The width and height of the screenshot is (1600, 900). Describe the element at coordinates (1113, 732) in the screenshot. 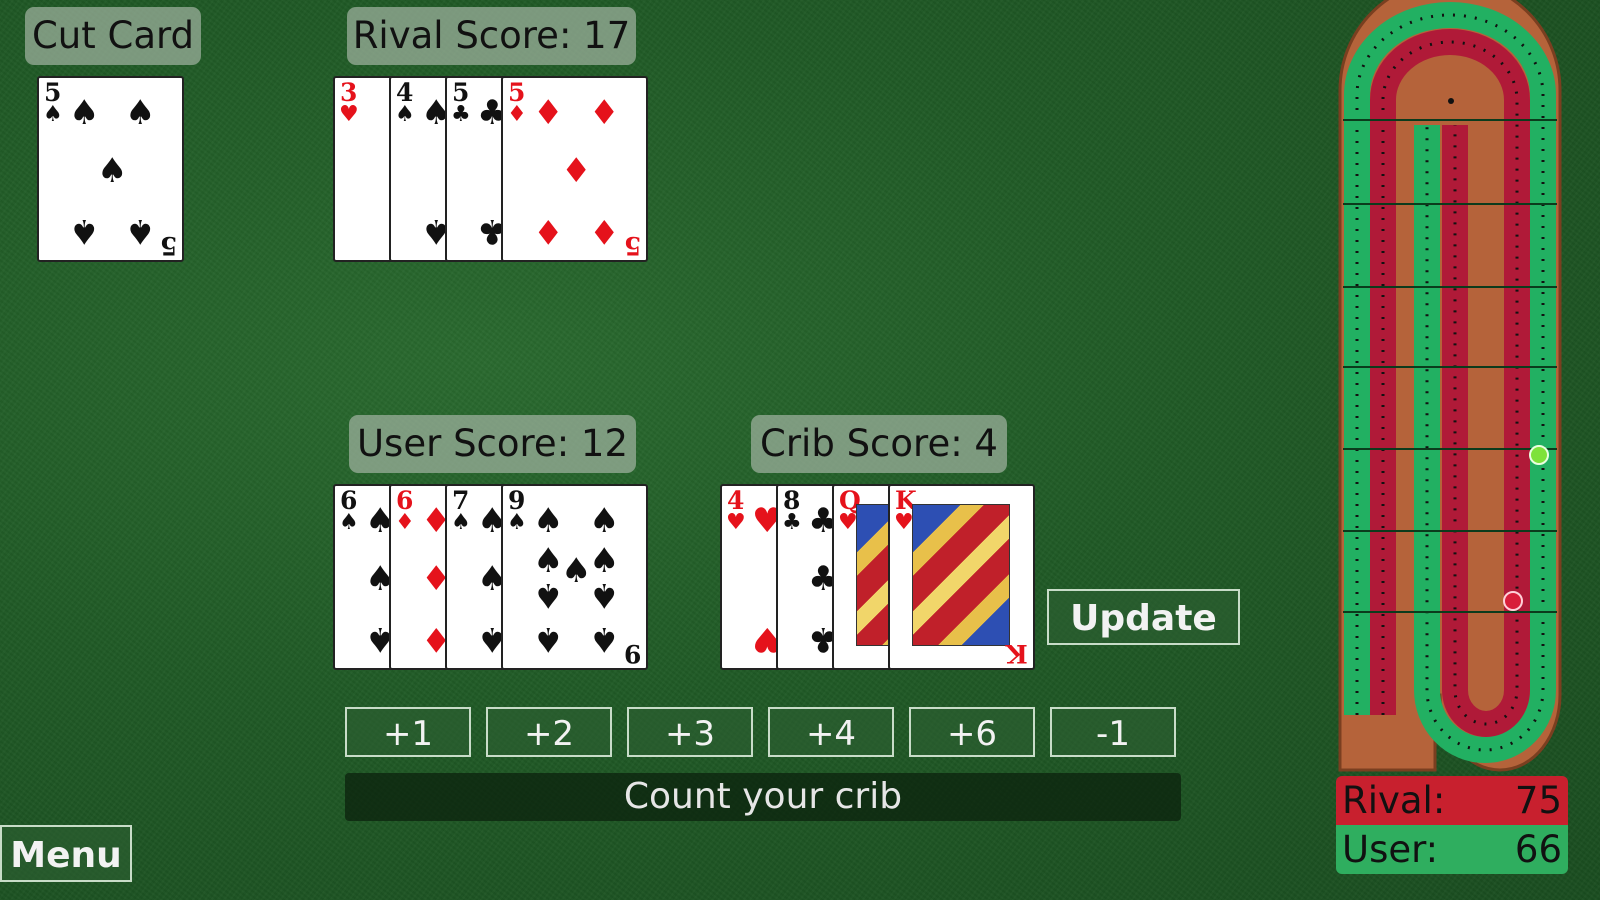

I see `minus-1-button: -1` at that location.